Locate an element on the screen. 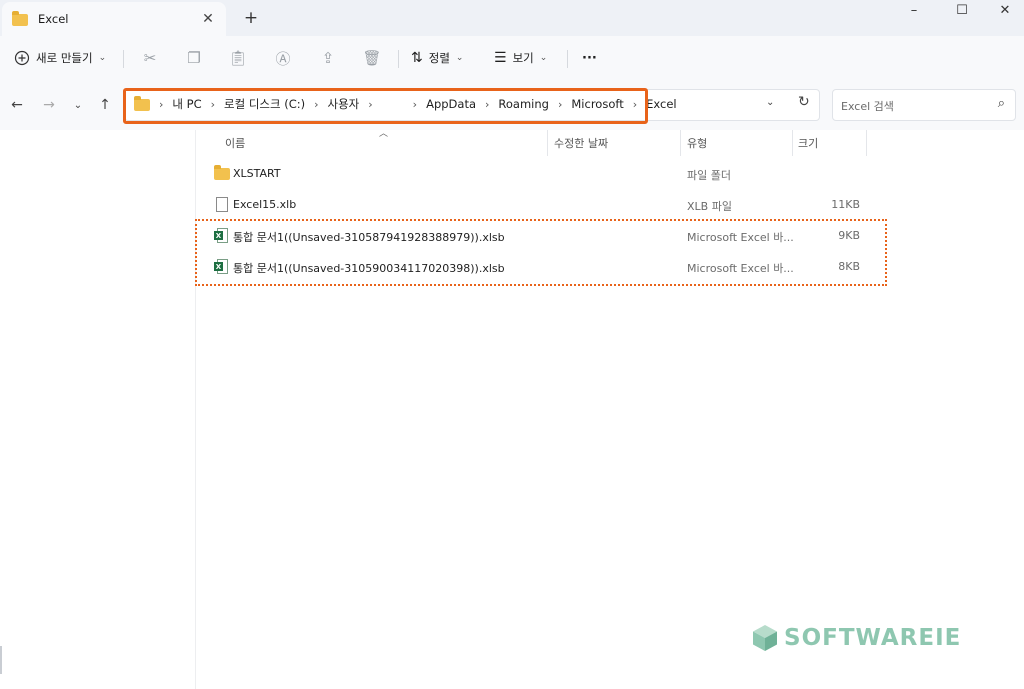  rename-icon: Ⓐ is located at coordinates (283, 58).